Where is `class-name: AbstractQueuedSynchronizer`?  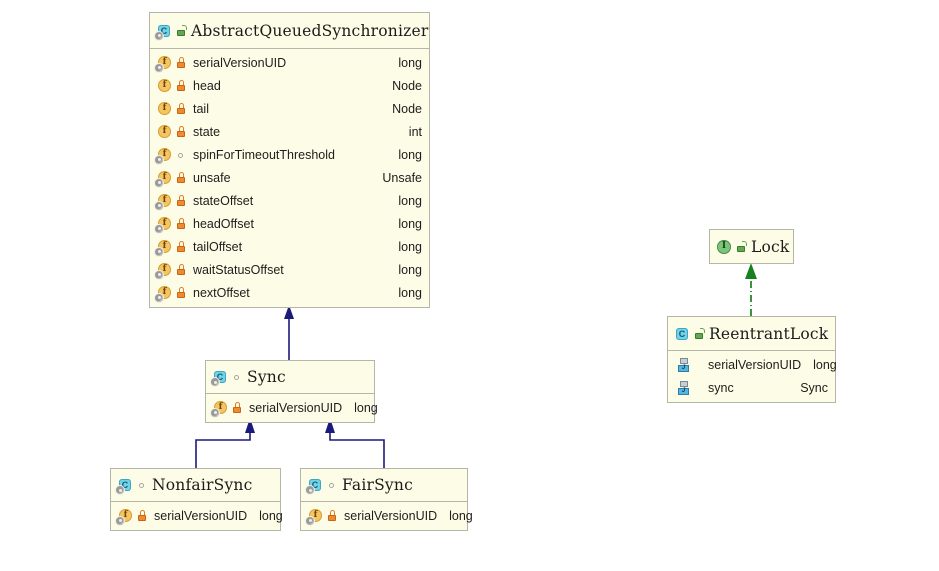 class-name: AbstractQueuedSynchronizer is located at coordinates (310, 30).